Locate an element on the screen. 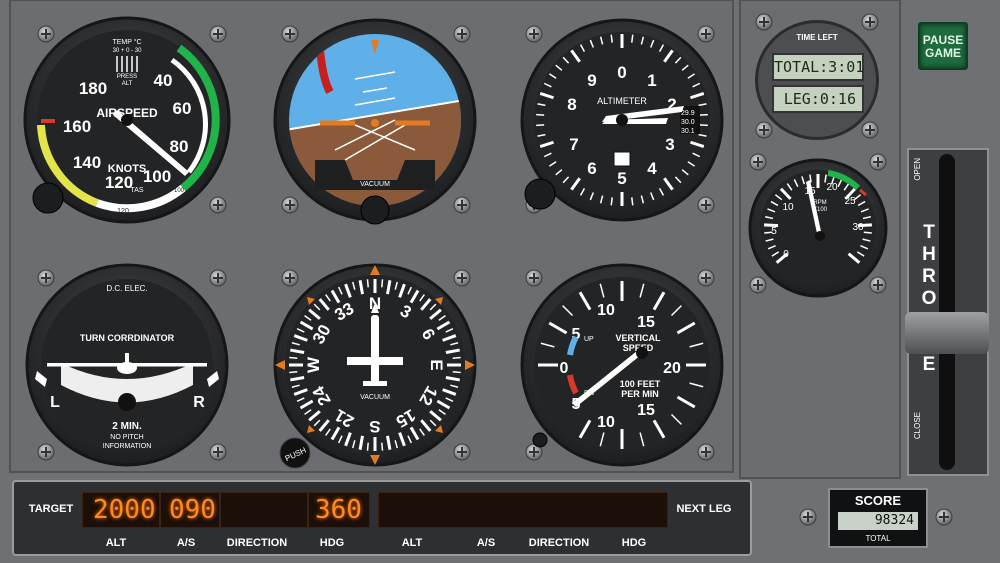 The width and height of the screenshot is (1000, 563). dc-elec-label: D.C. ELEC. is located at coordinates (126, 288).